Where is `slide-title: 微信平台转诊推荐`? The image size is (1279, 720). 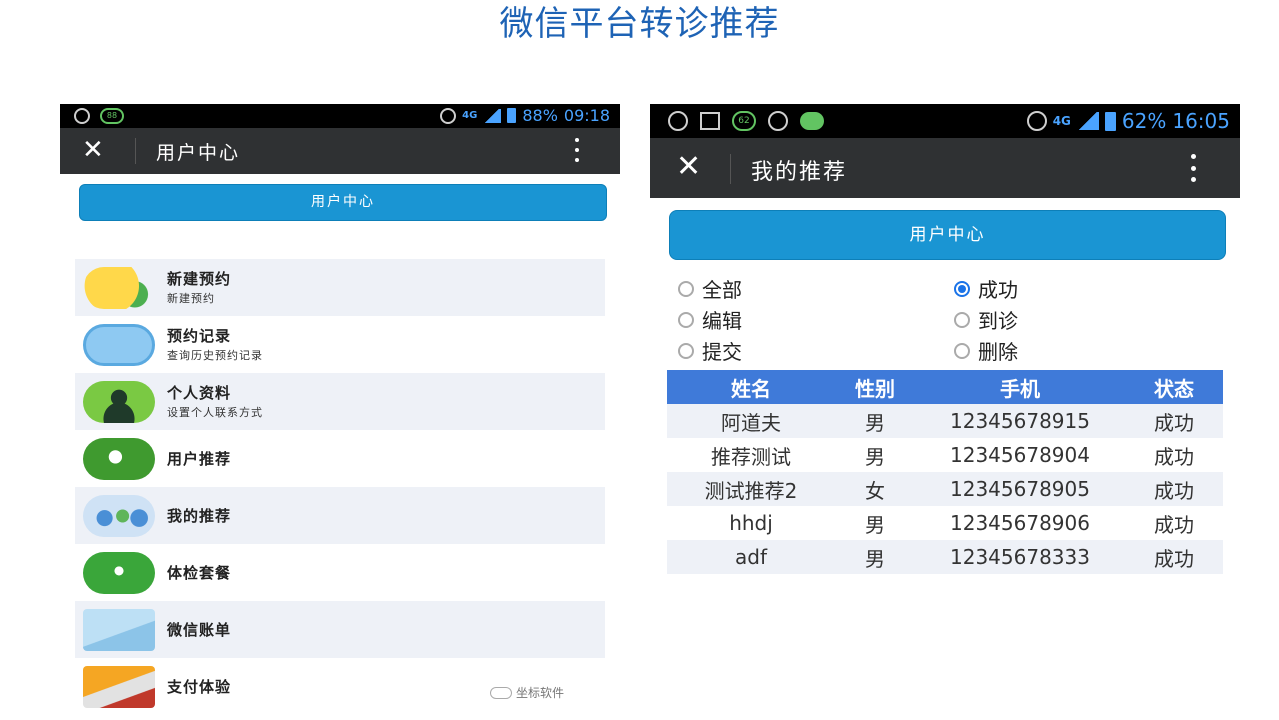 slide-title: 微信平台转诊推荐 is located at coordinates (639, 24).